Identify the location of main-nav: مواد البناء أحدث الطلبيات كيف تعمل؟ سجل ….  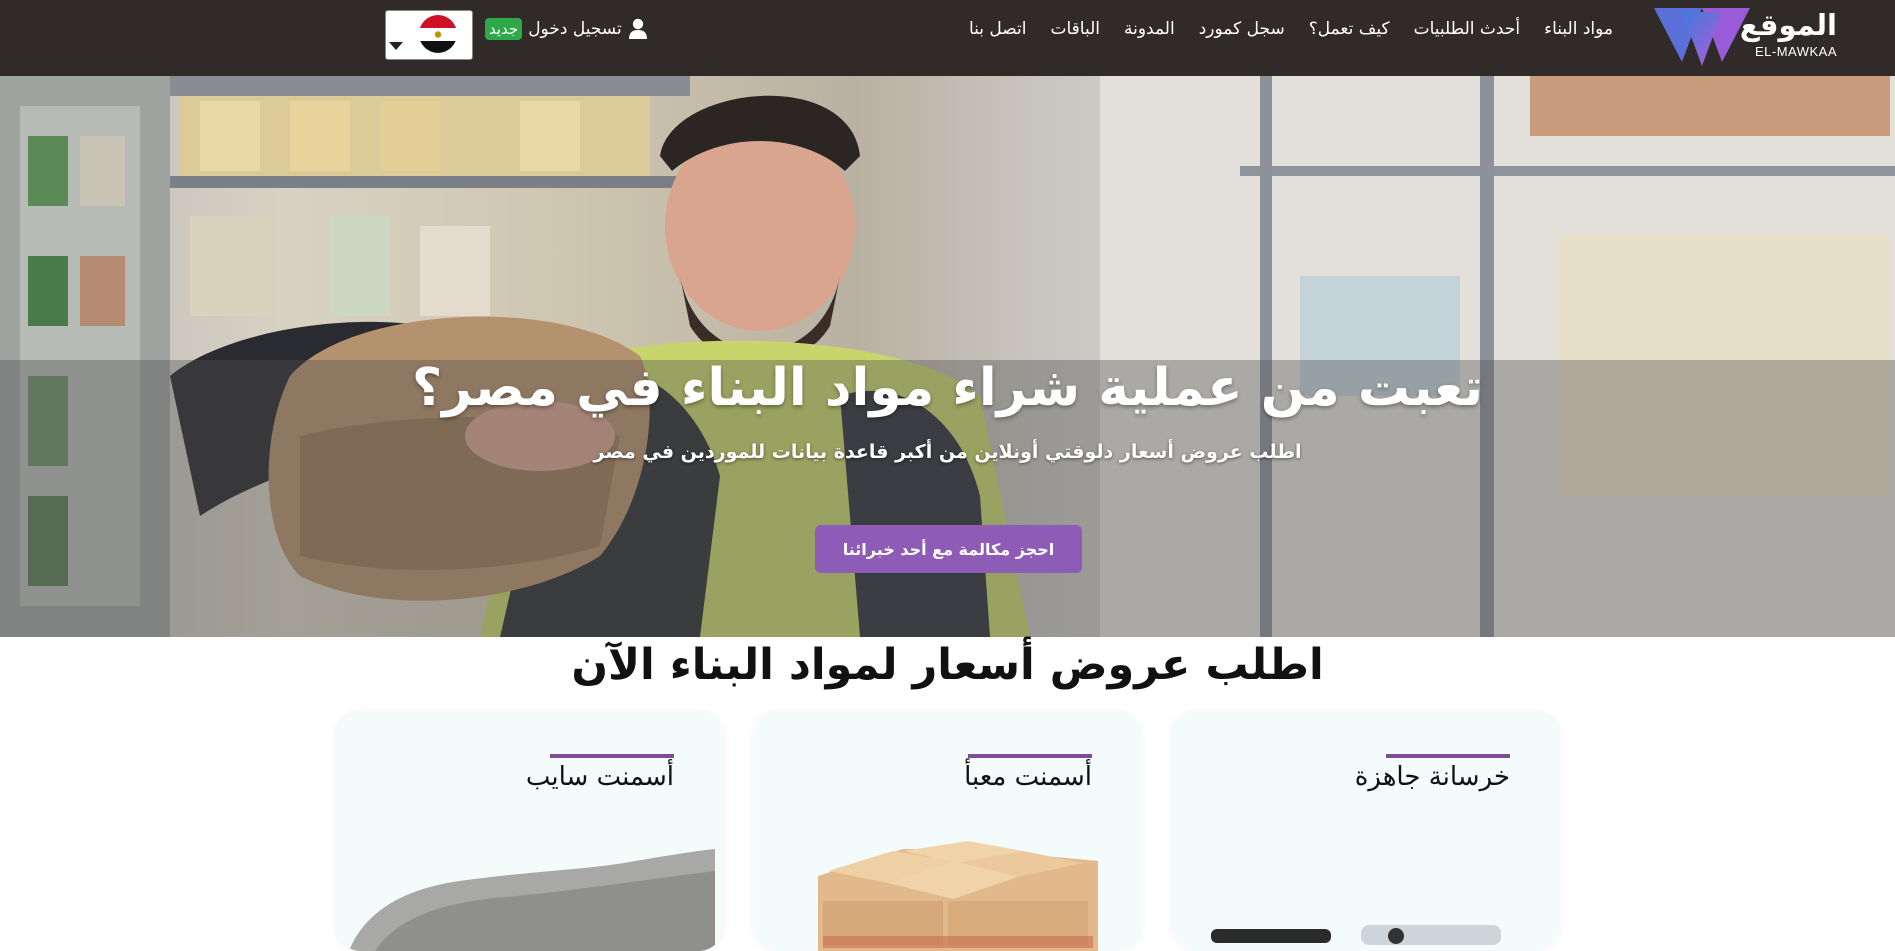
(1291, 29).